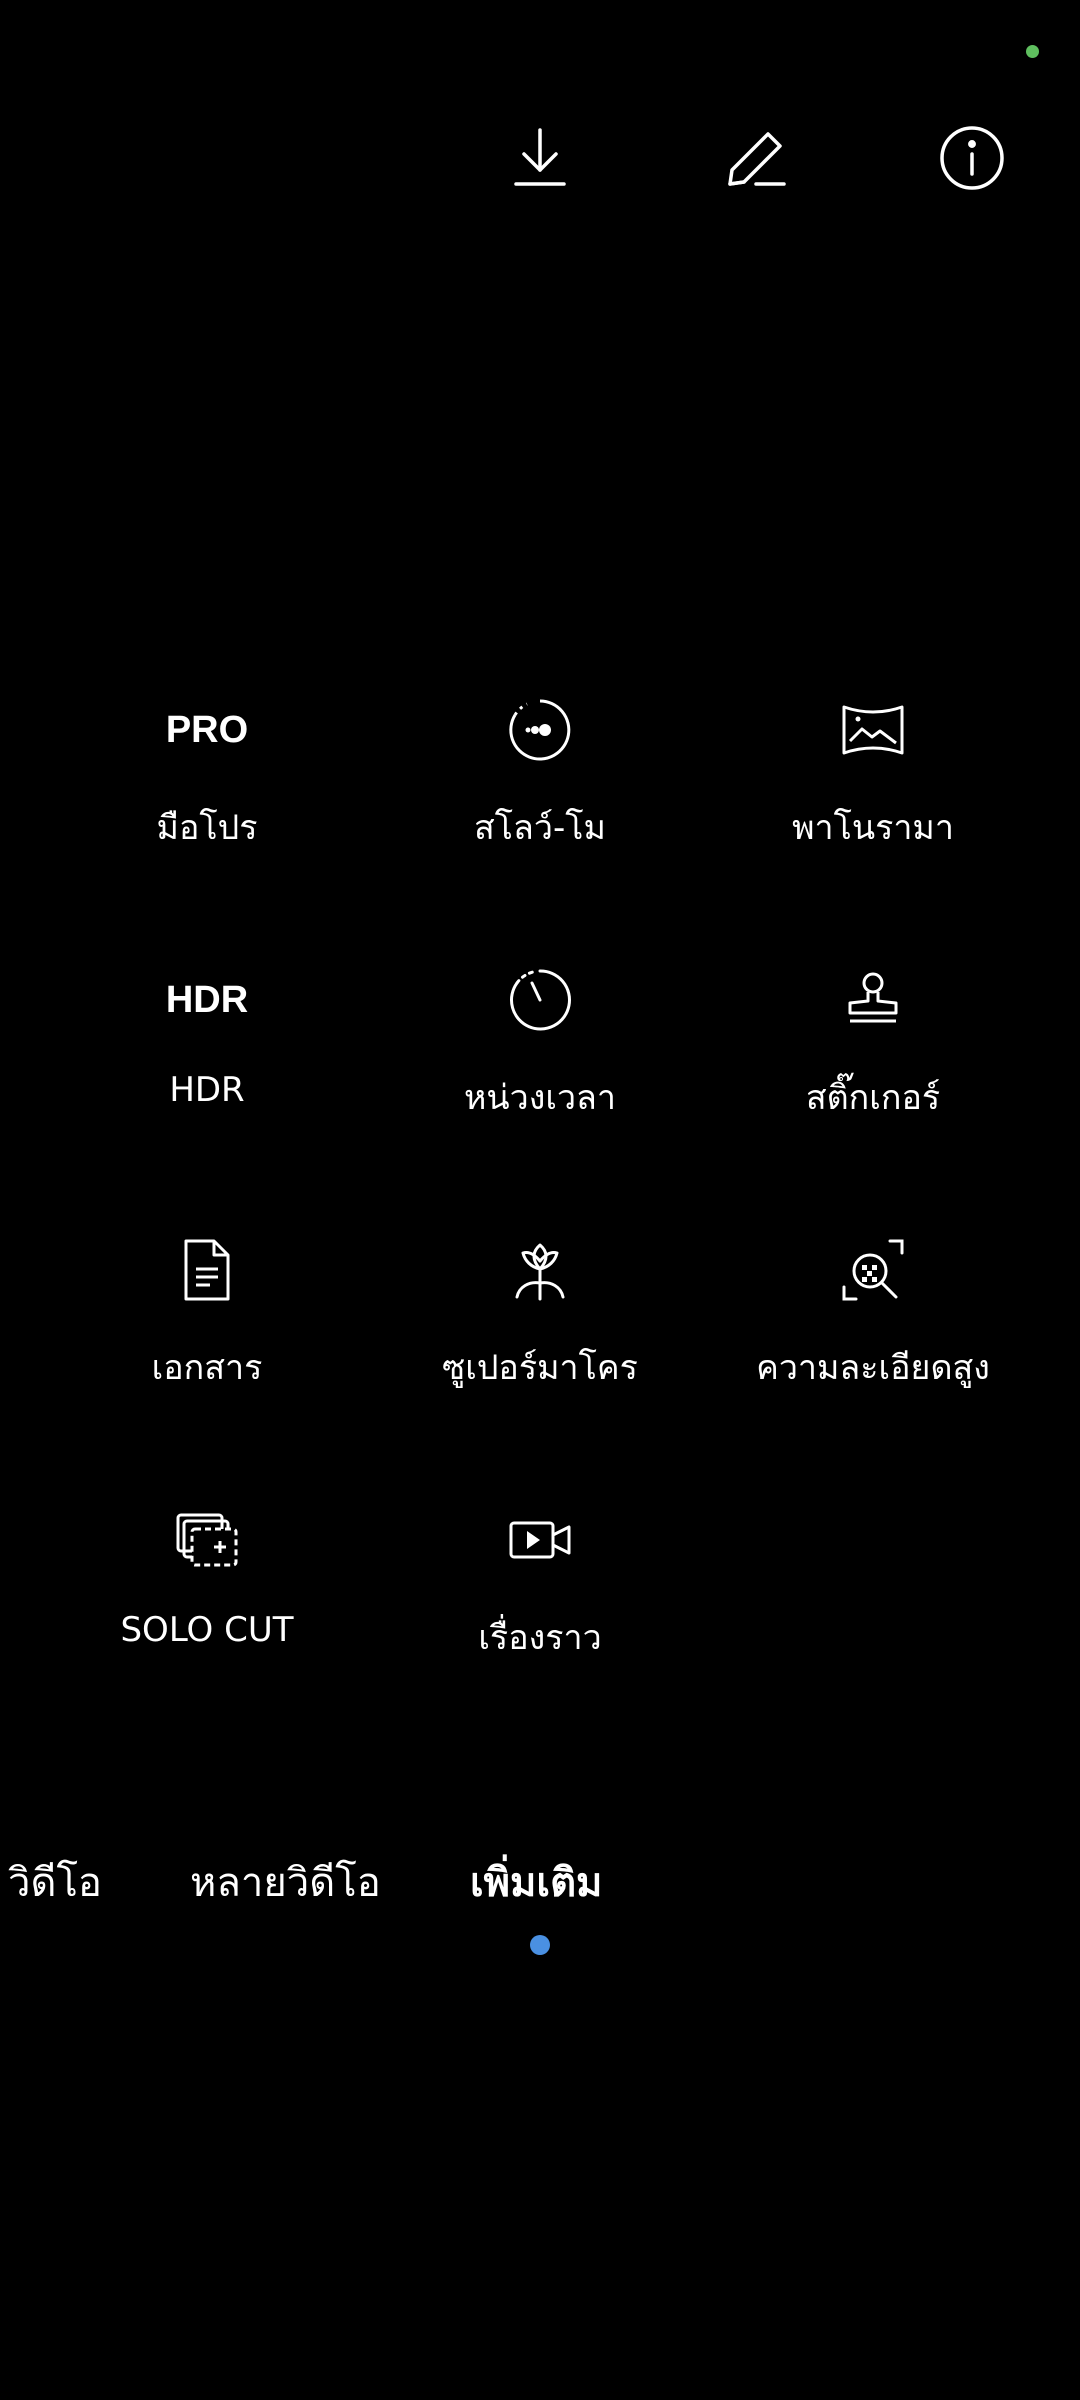  What do you see at coordinates (207, 1090) in the screenshot?
I see `mode-label: HDR` at bounding box center [207, 1090].